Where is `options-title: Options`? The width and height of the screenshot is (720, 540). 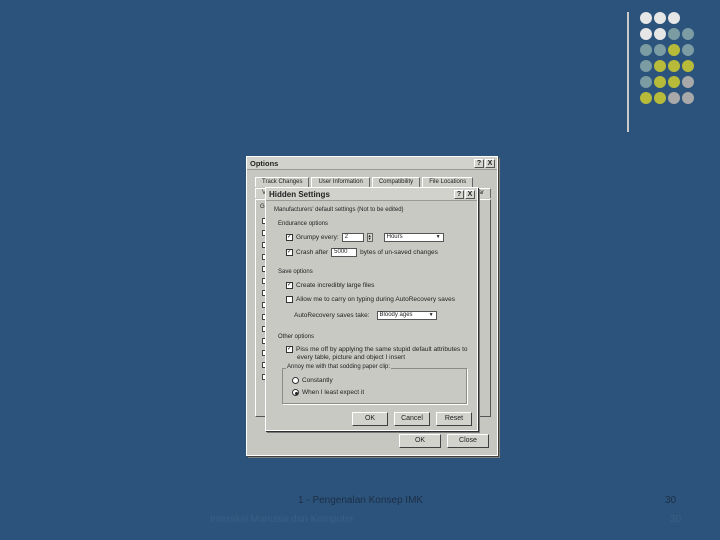
options-title: Options is located at coordinates (264, 163).